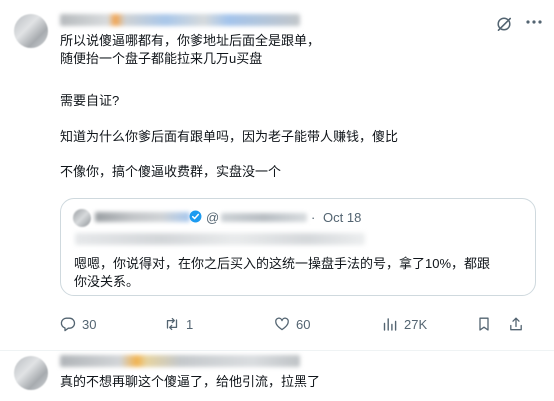  I want to click on share-button, so click(519, 324).